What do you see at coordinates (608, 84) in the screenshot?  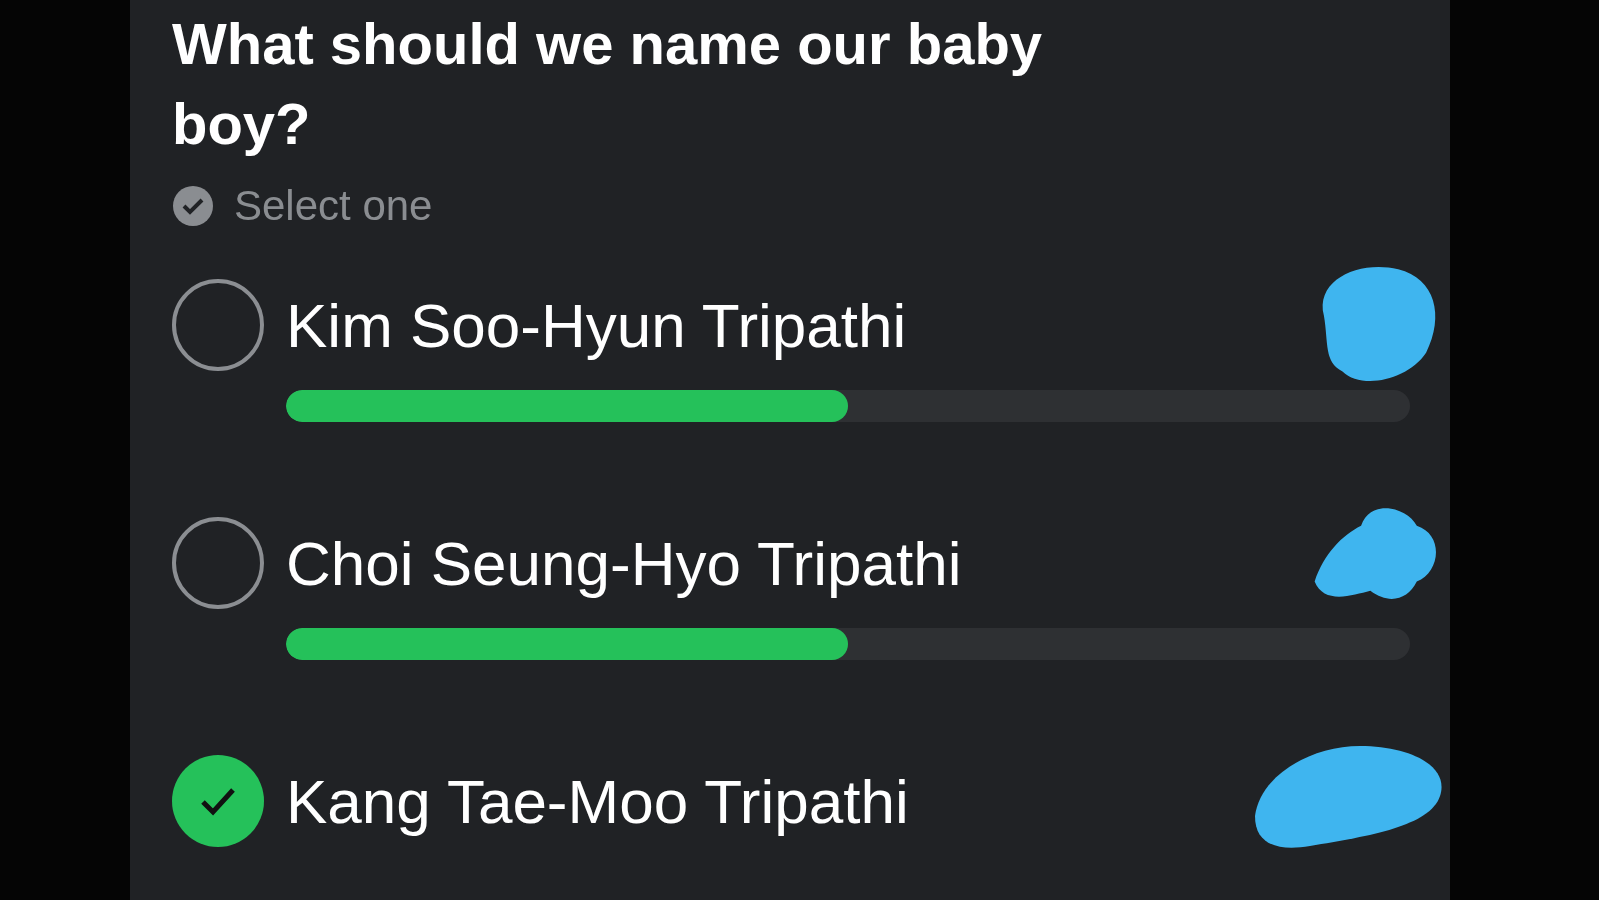 I see `poll-question: What should we name our baby boy?` at bounding box center [608, 84].